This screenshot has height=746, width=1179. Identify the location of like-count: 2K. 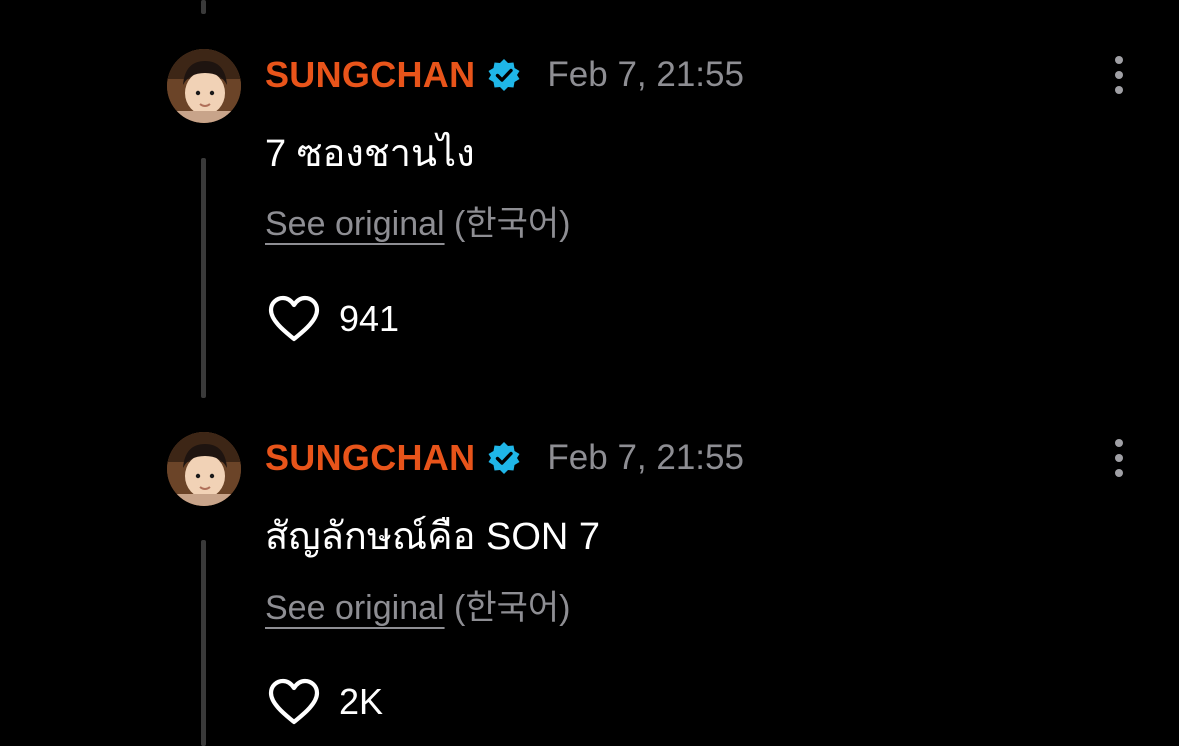
(361, 701).